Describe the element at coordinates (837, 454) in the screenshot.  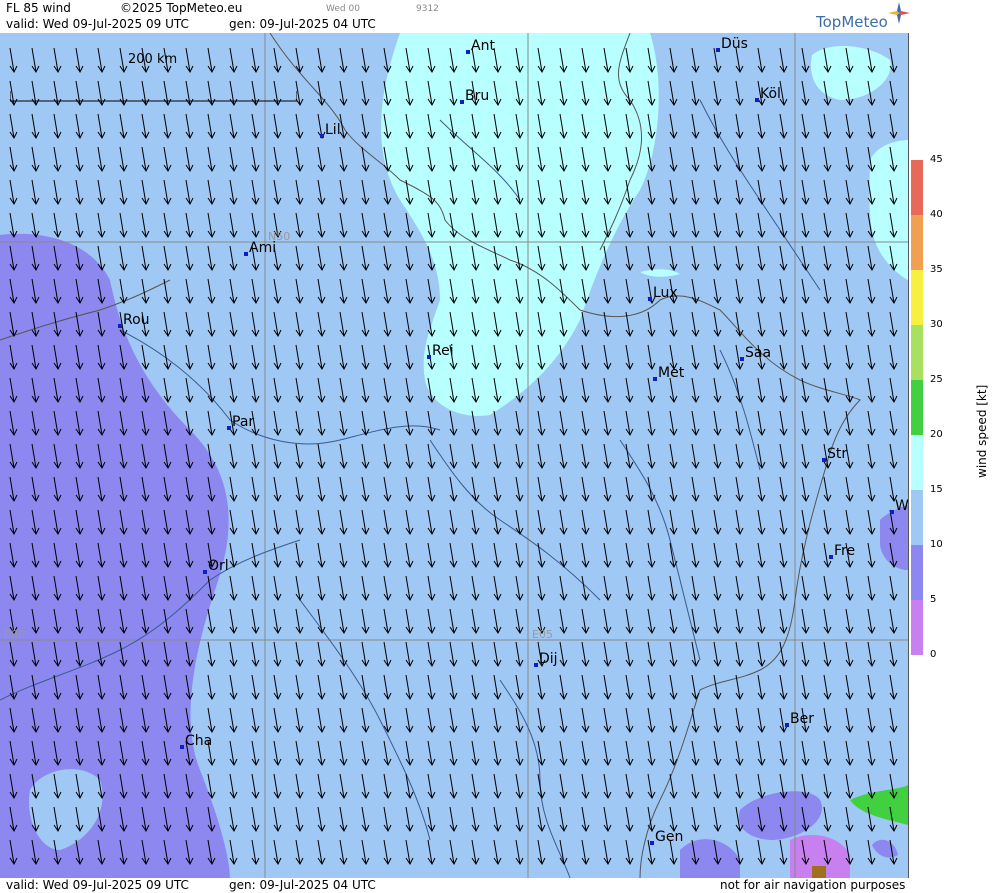
I see `city-label: Str` at that location.